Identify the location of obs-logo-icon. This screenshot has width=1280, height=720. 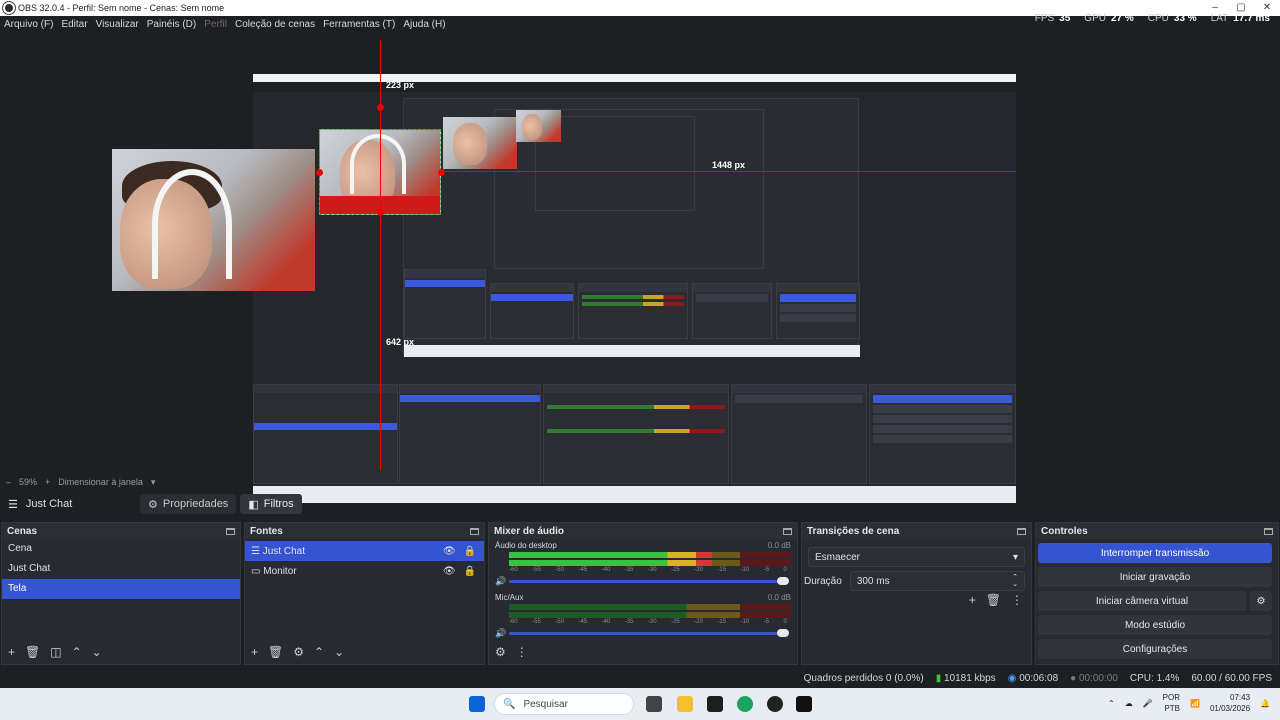
(9, 8).